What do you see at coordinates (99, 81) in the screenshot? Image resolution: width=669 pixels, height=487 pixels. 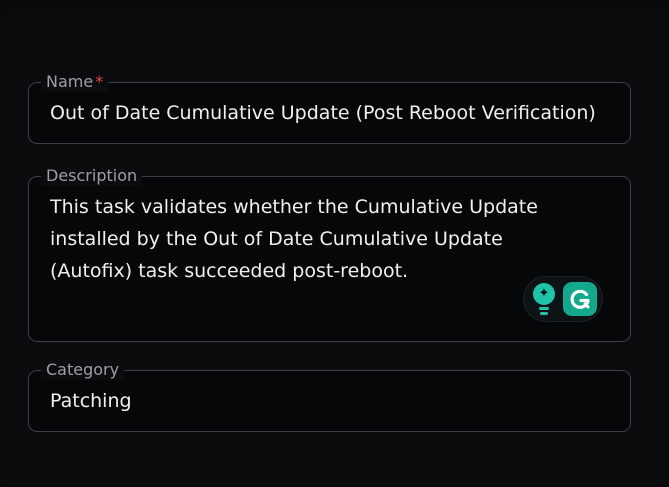 I see `required-marker: *` at bounding box center [99, 81].